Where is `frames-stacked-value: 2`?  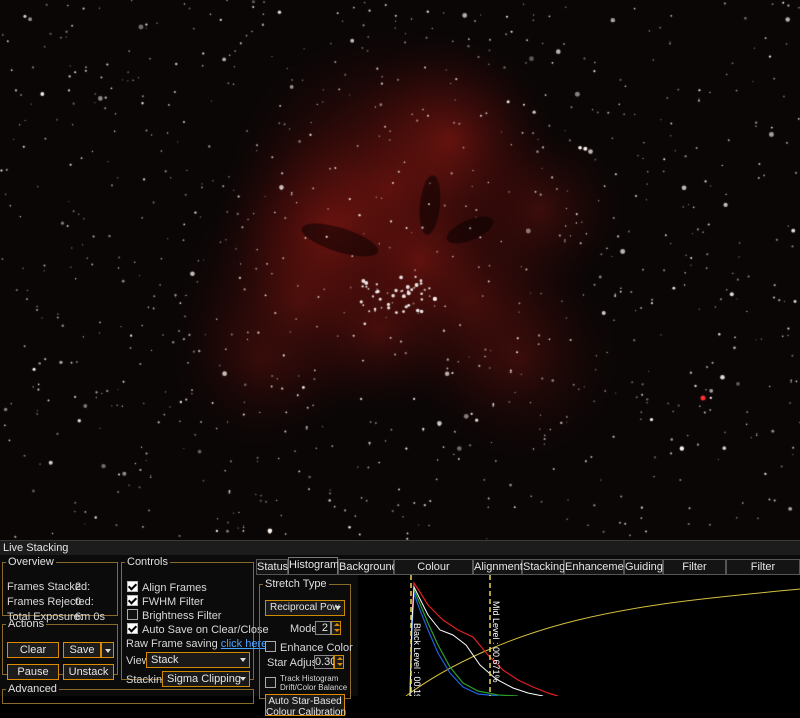
frames-stacked-value: 2 is located at coordinates (78, 587).